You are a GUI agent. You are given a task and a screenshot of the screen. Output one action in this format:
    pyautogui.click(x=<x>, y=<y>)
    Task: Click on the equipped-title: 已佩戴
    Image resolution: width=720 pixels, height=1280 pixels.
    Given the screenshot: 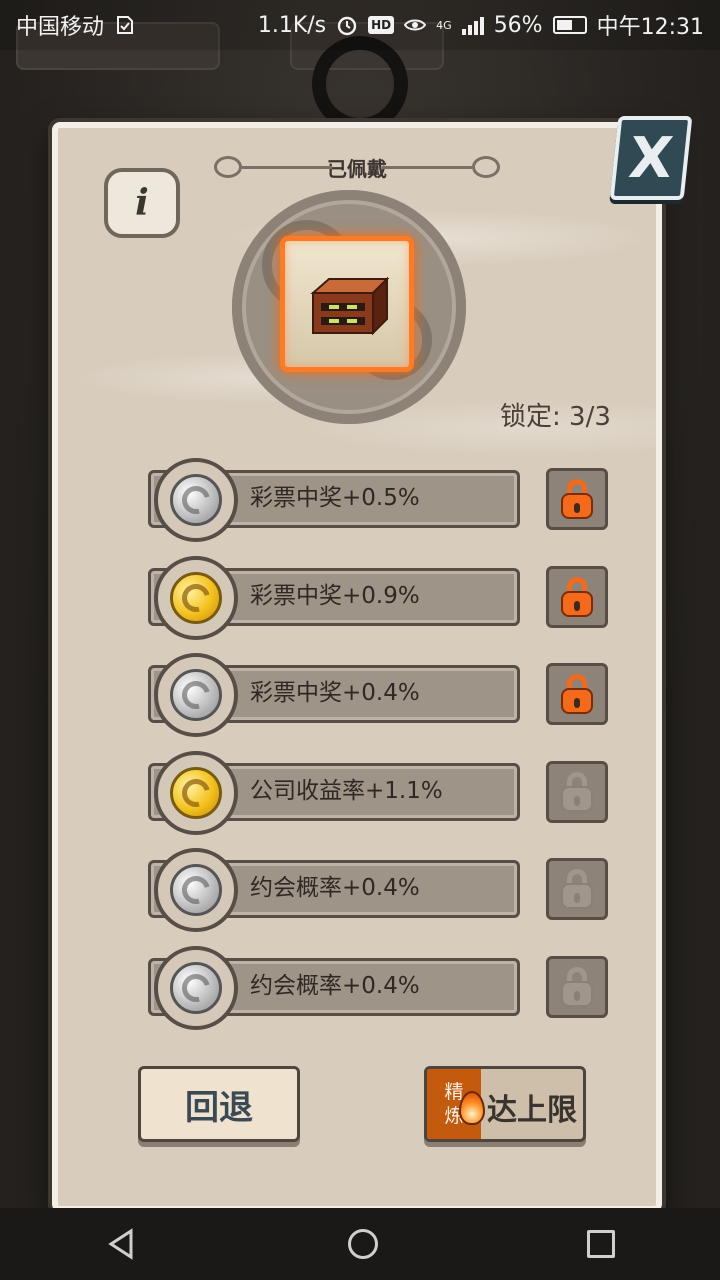 What is the action you would take?
    pyautogui.click(x=357, y=168)
    